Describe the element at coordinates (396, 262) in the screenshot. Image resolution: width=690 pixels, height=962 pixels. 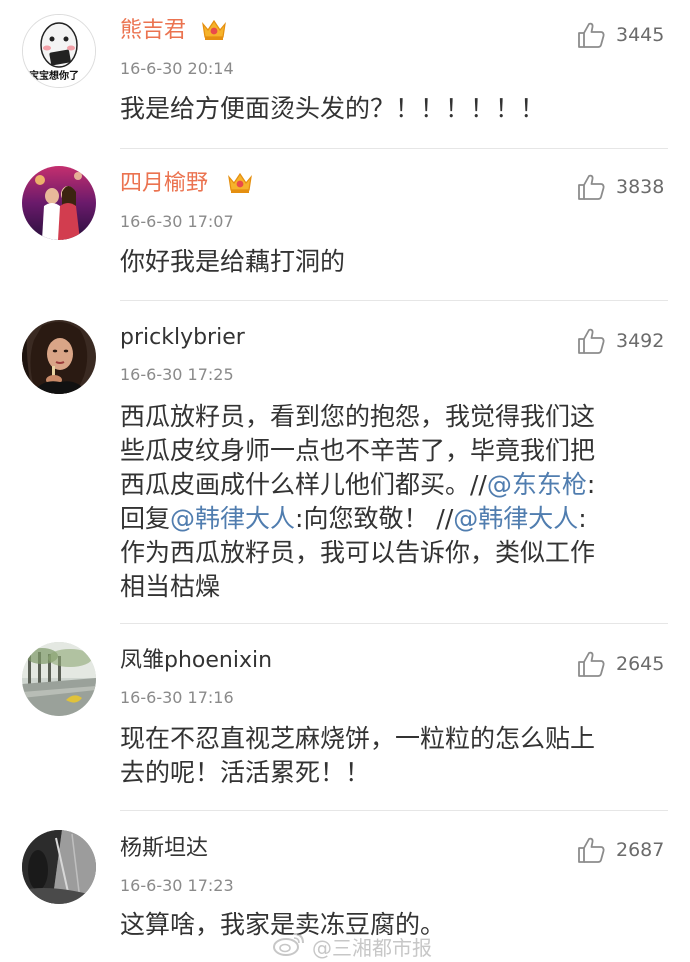
I see `comment-text: 你好我是给藕打洞的` at that location.